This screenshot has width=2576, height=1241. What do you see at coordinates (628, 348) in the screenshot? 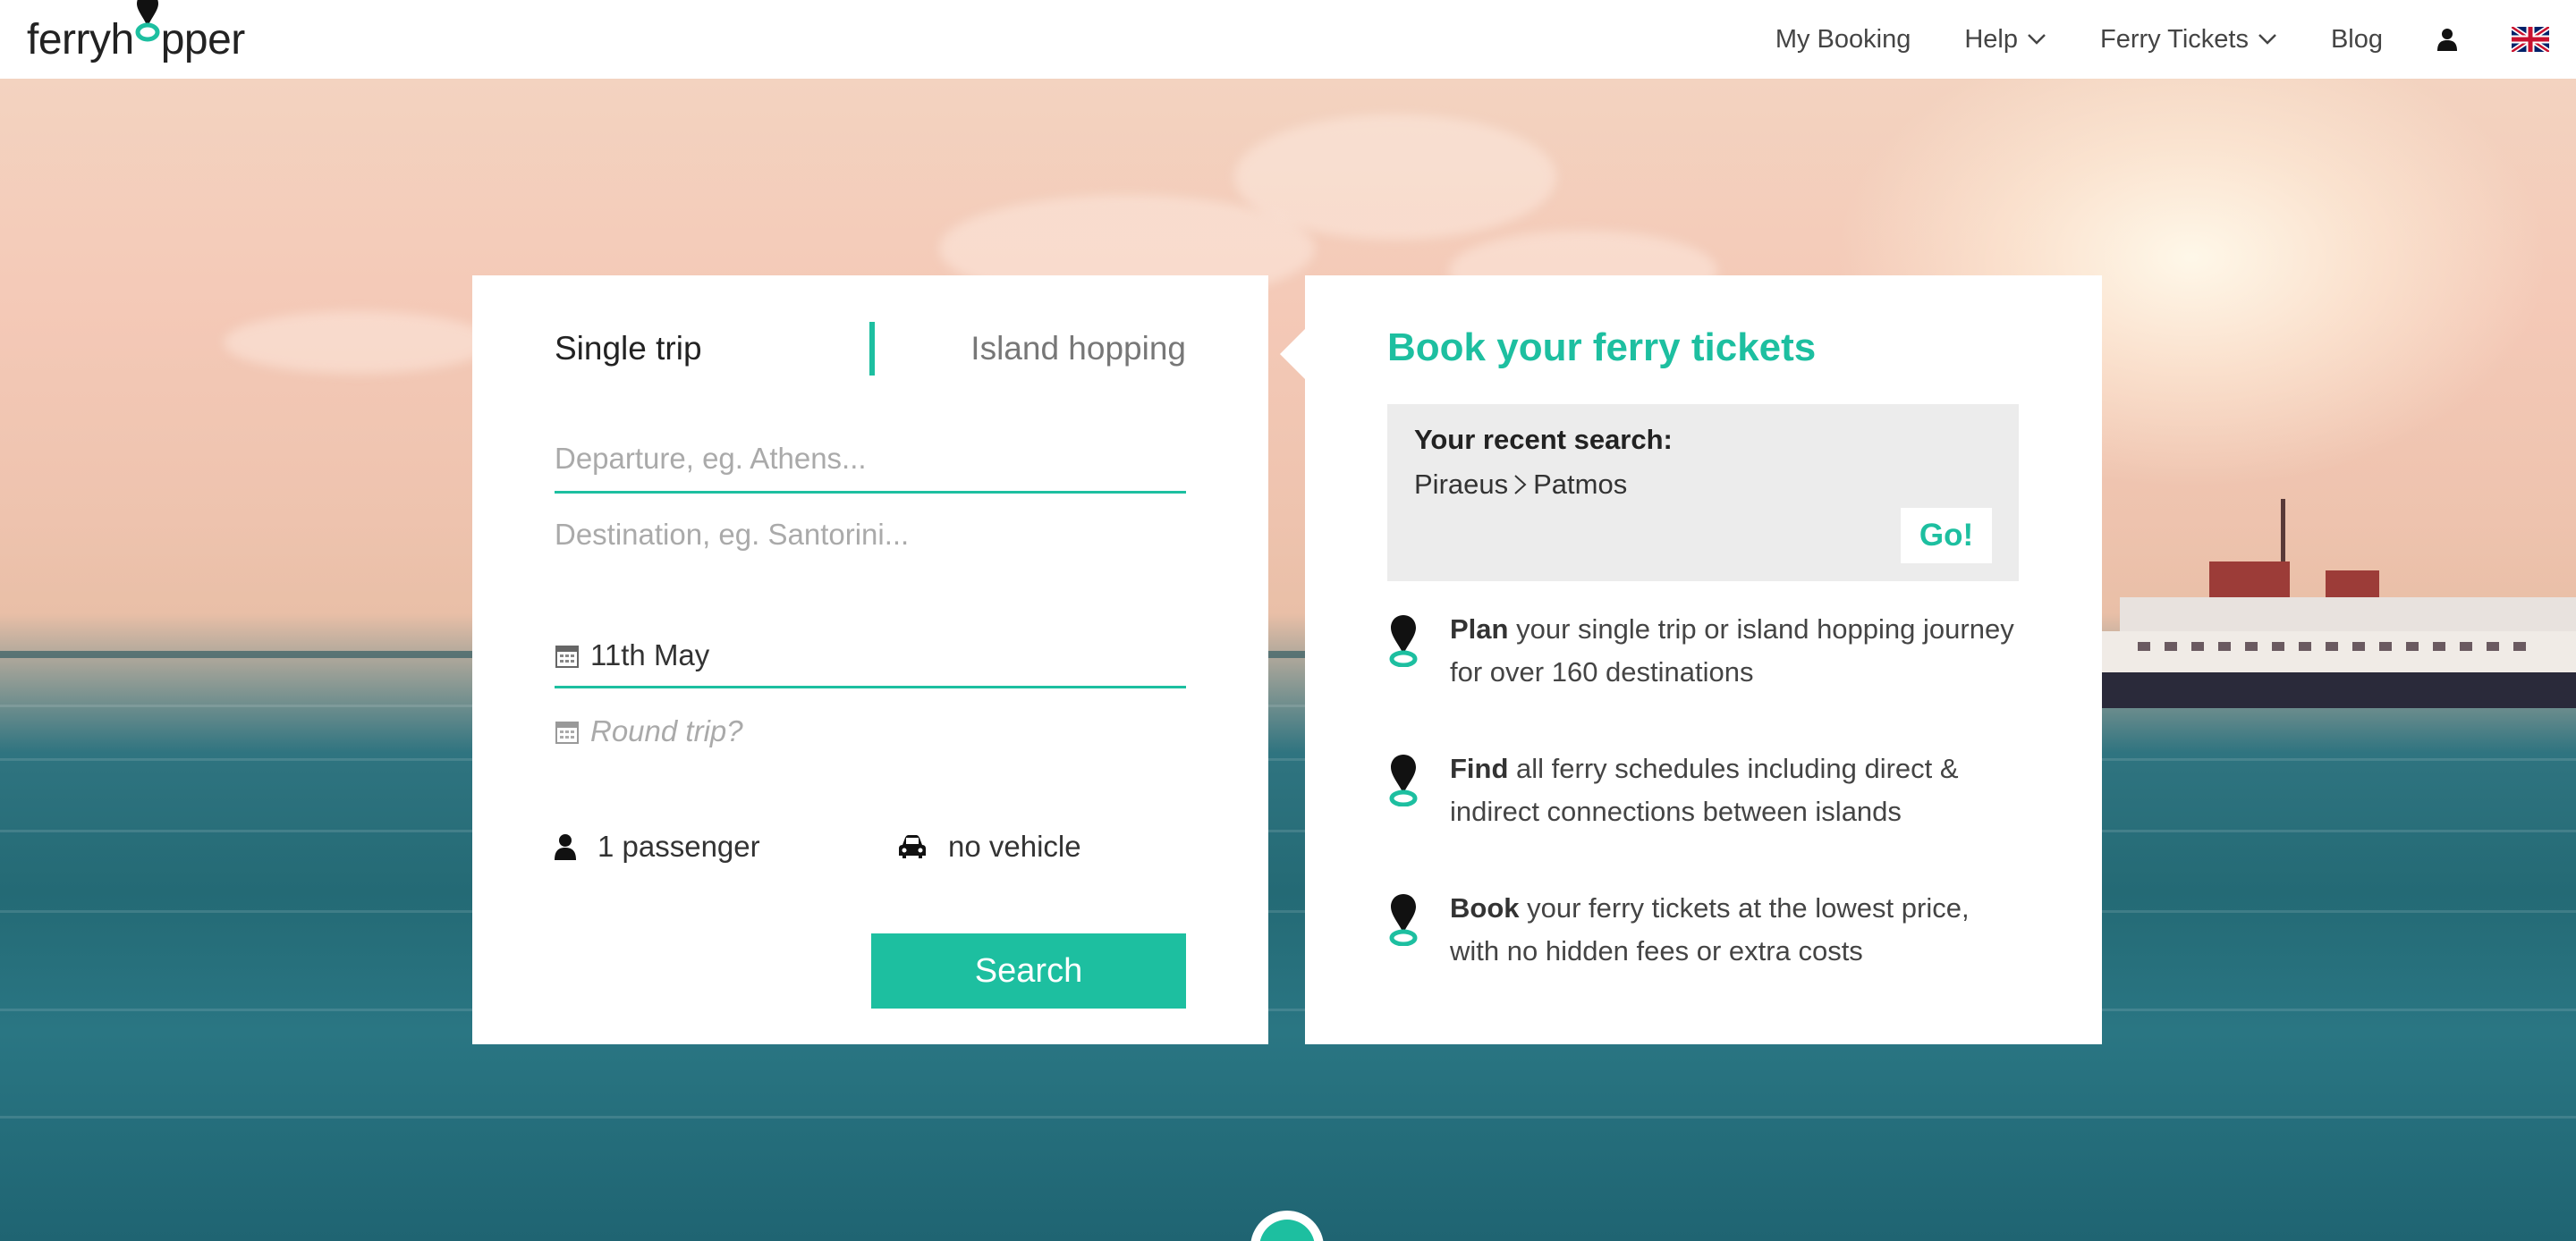
I see `tab-single-trip: Single trip` at bounding box center [628, 348].